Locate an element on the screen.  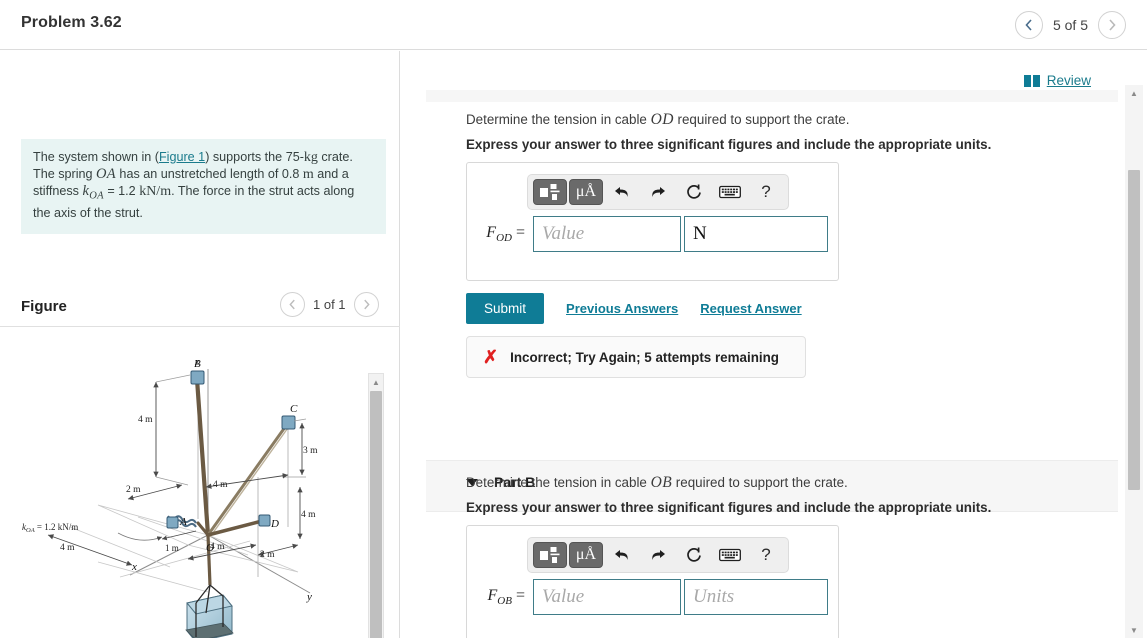
figure-scrollbar-thumb is located at coordinates (376, 514).